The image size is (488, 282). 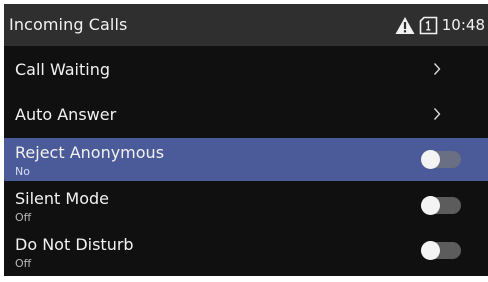 What do you see at coordinates (463, 25) in the screenshot?
I see `clock: 10:48` at bounding box center [463, 25].